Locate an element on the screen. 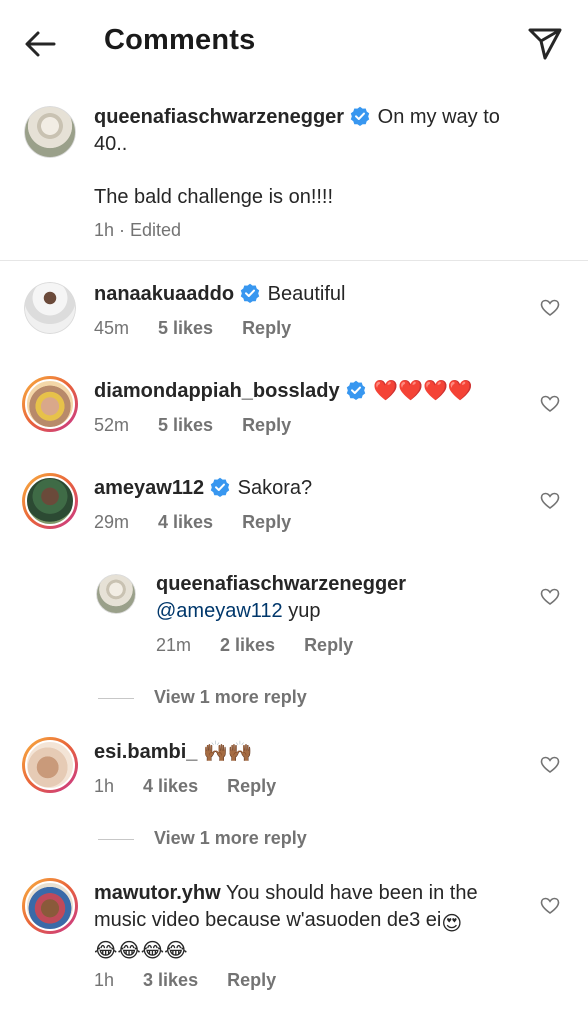 This screenshot has height=1024, width=588. comment-likes: 3 likes is located at coordinates (170, 980).